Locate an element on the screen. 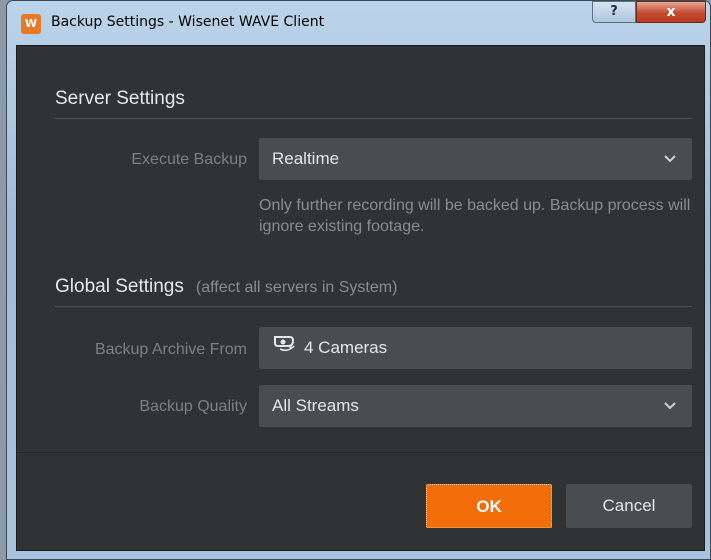  ok-button: OK is located at coordinates (489, 506).